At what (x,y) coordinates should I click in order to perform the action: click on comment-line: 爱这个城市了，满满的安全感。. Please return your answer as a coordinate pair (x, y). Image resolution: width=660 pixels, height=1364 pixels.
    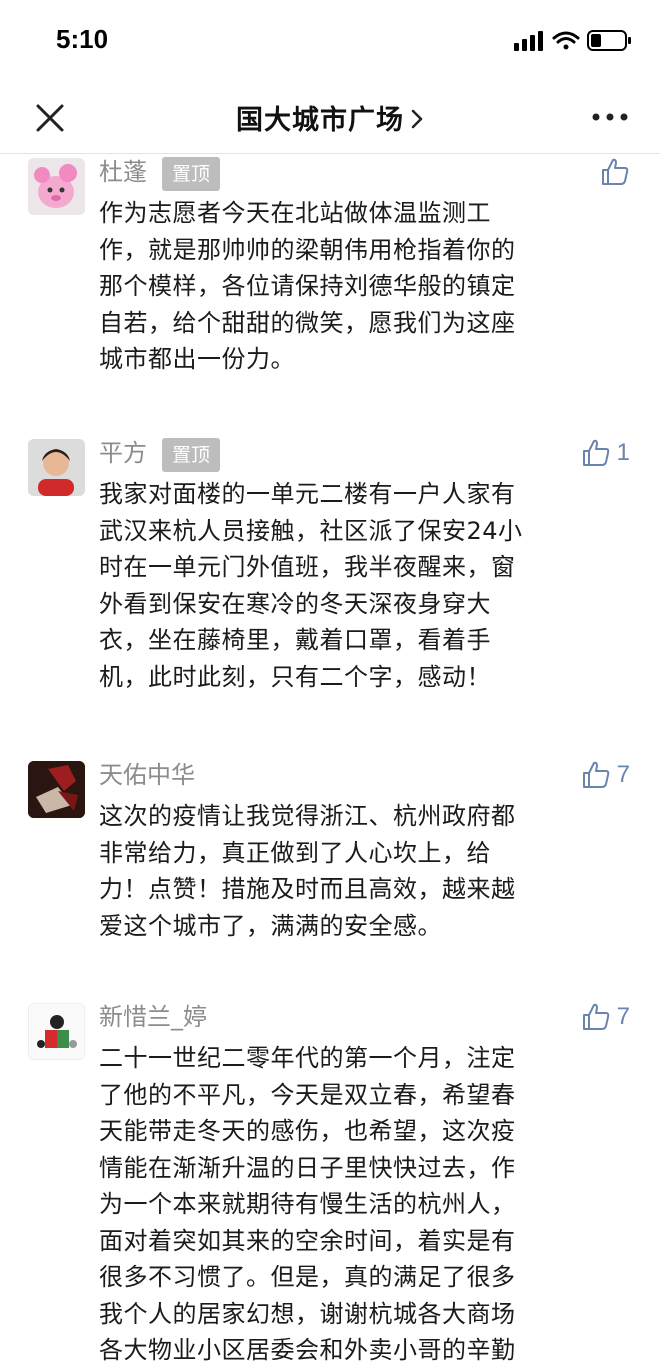
    Looking at the image, I should click on (270, 925).